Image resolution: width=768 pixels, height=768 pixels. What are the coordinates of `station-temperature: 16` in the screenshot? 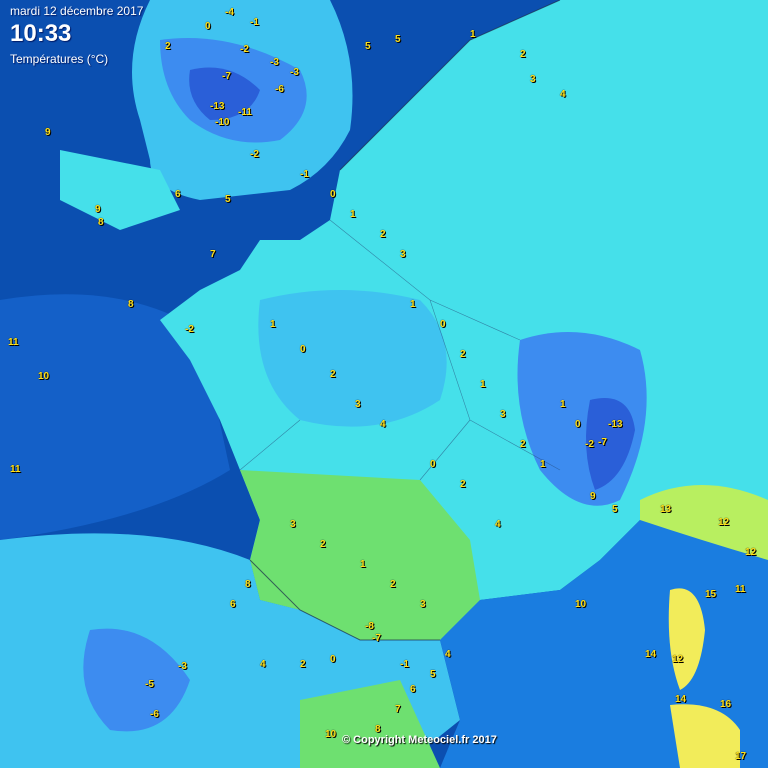 It's located at (726, 704).